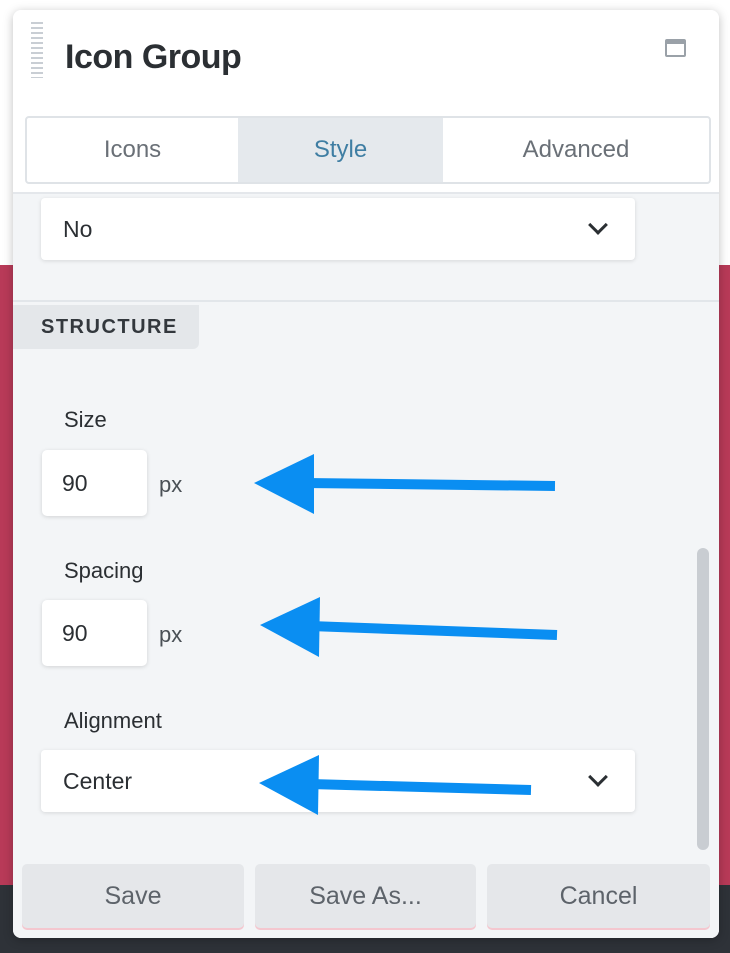 This screenshot has height=953, width=730. I want to click on size-input, so click(94, 483).